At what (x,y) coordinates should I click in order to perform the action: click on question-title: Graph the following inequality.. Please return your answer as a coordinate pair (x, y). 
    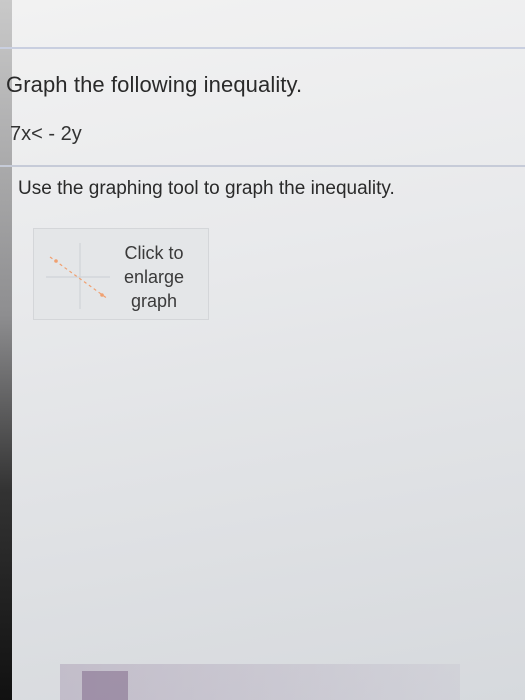
    Looking at the image, I should click on (154, 84).